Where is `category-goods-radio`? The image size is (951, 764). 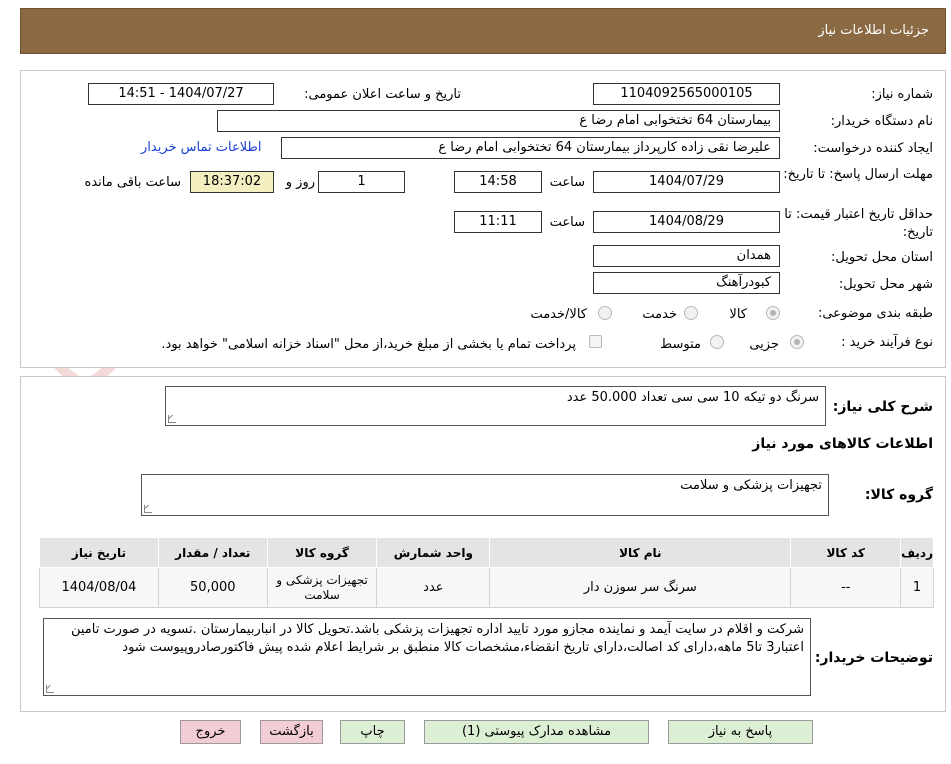
category-goods-radio is located at coordinates (773, 313).